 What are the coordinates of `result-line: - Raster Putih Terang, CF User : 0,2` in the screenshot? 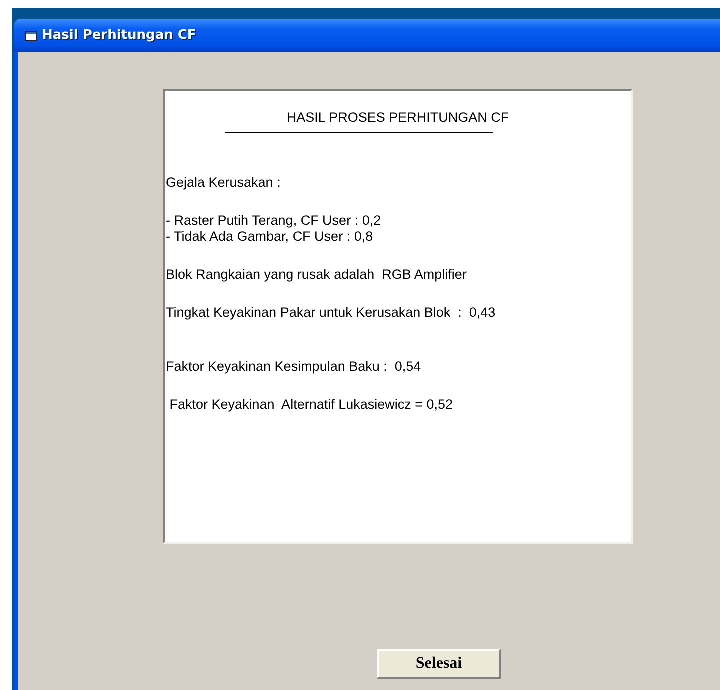 It's located at (274, 221).